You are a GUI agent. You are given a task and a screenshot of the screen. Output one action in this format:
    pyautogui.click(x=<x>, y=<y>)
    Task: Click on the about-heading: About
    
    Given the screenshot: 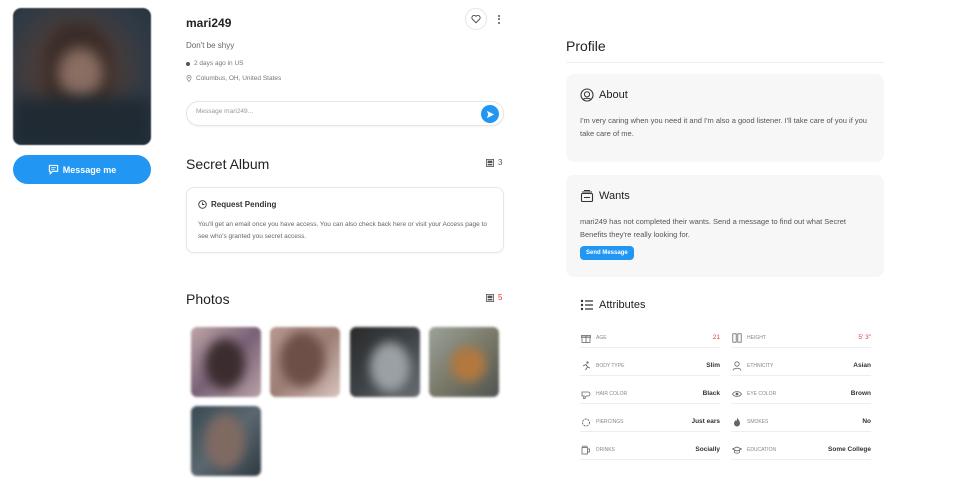 What is the action you would take?
    pyautogui.click(x=604, y=95)
    